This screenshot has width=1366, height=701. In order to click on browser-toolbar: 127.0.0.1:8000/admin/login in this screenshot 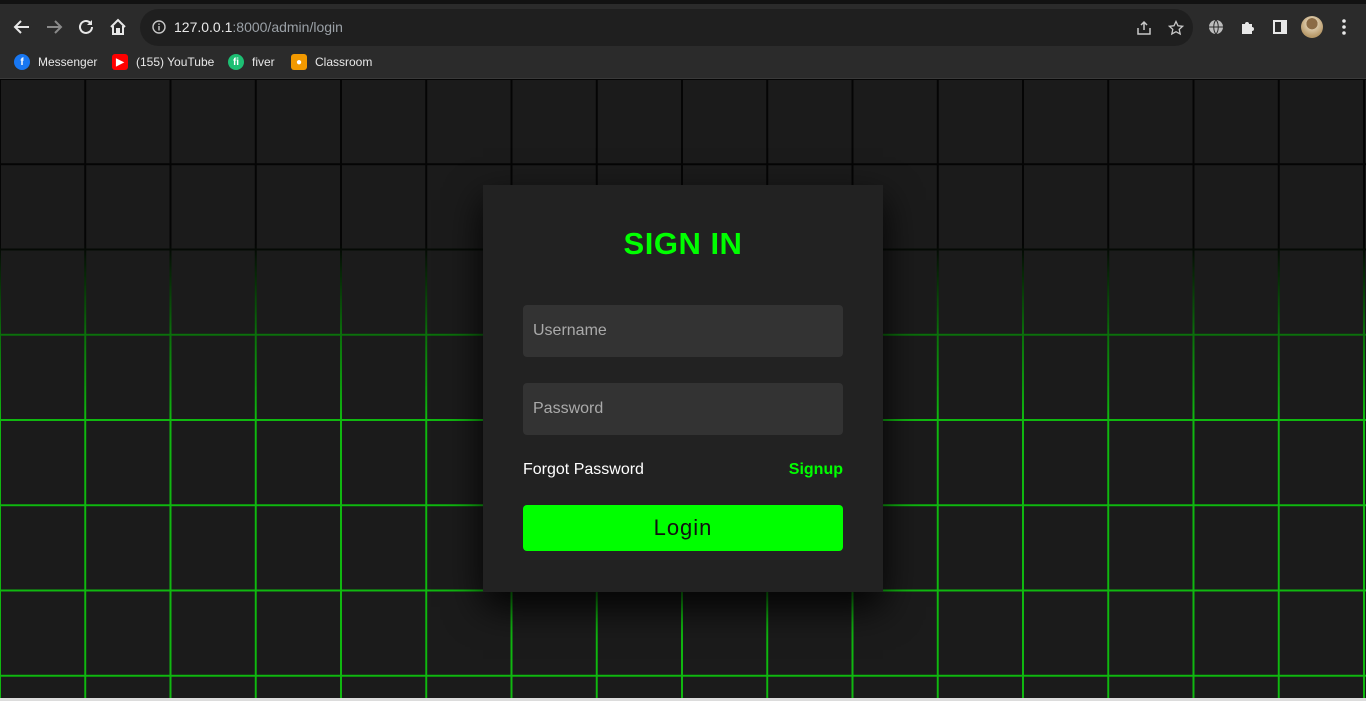, I will do `click(683, 25)`.